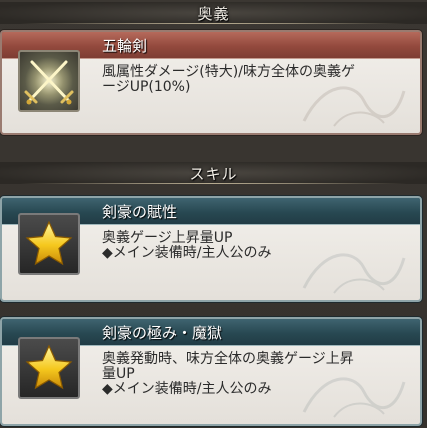 The image size is (427, 428). I want to click on skill-name: 剣豪の賦性, so click(140, 211).